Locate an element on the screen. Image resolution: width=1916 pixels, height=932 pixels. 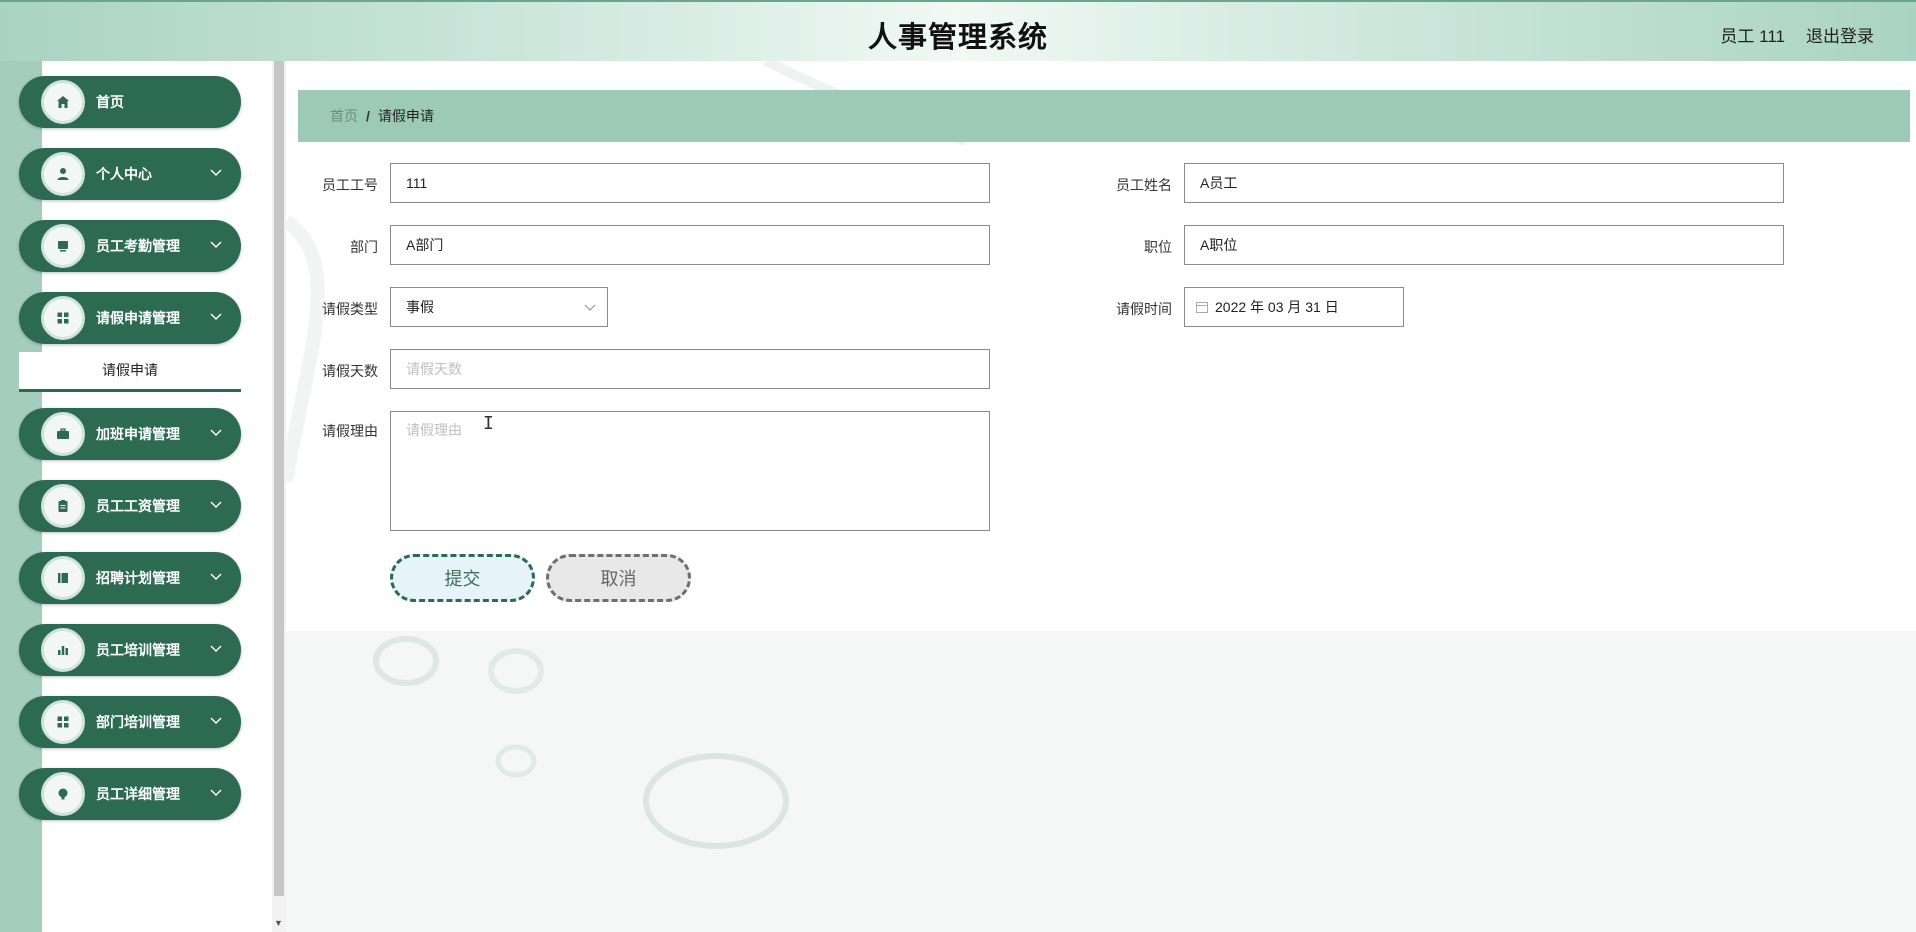
leave-reason-textarea: 请假理由 is located at coordinates (690, 471).